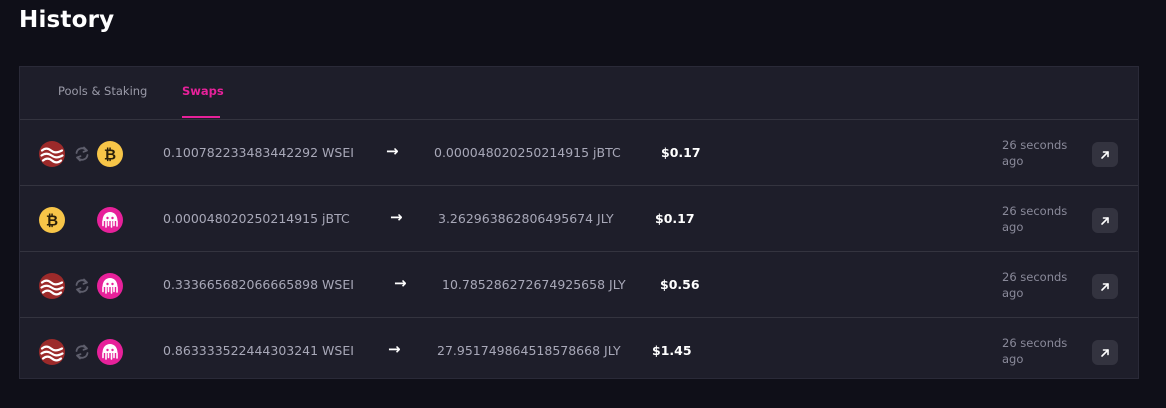 The width and height of the screenshot is (1166, 408). What do you see at coordinates (680, 284) in the screenshot?
I see `usd-value: $0.56` at bounding box center [680, 284].